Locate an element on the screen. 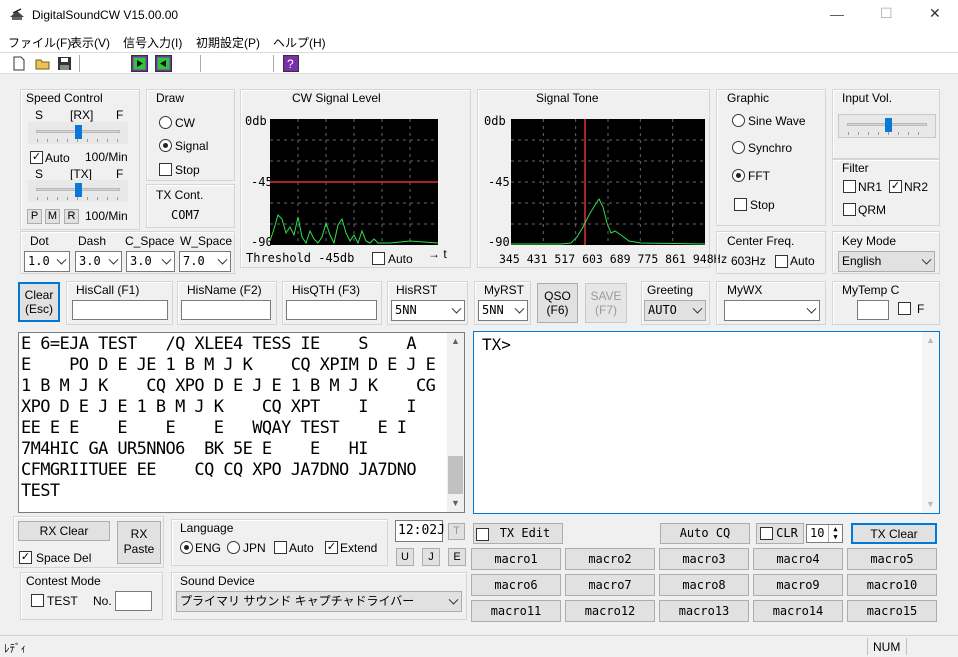 The height and width of the screenshot is (657, 958). tx-speed-slider is located at coordinates (78, 191).